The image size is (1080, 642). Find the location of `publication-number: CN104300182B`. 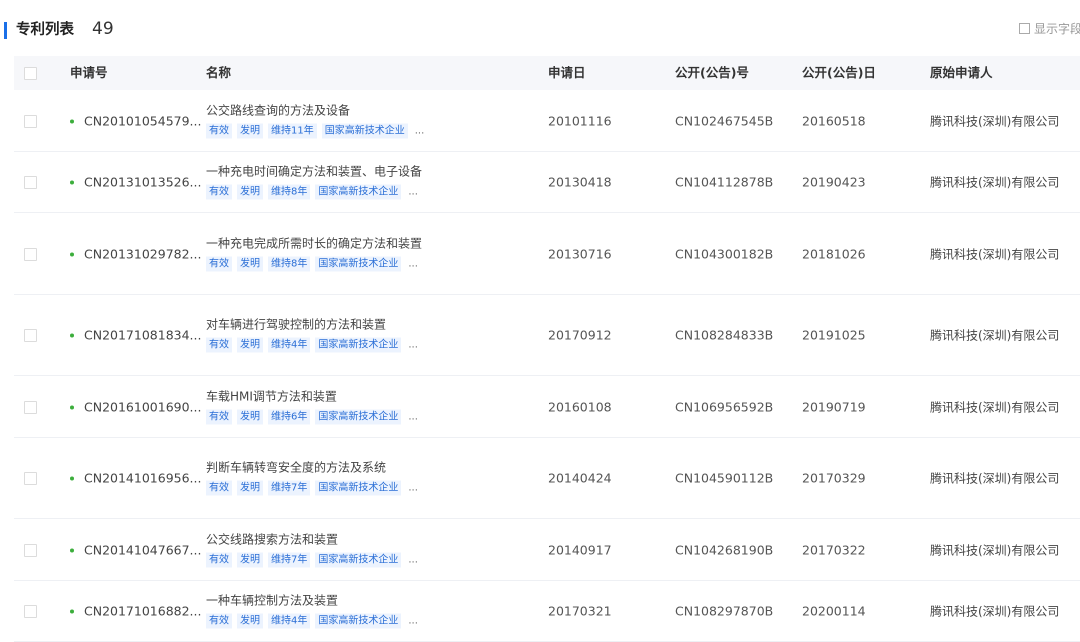

publication-number: CN104300182B is located at coordinates (724, 253).